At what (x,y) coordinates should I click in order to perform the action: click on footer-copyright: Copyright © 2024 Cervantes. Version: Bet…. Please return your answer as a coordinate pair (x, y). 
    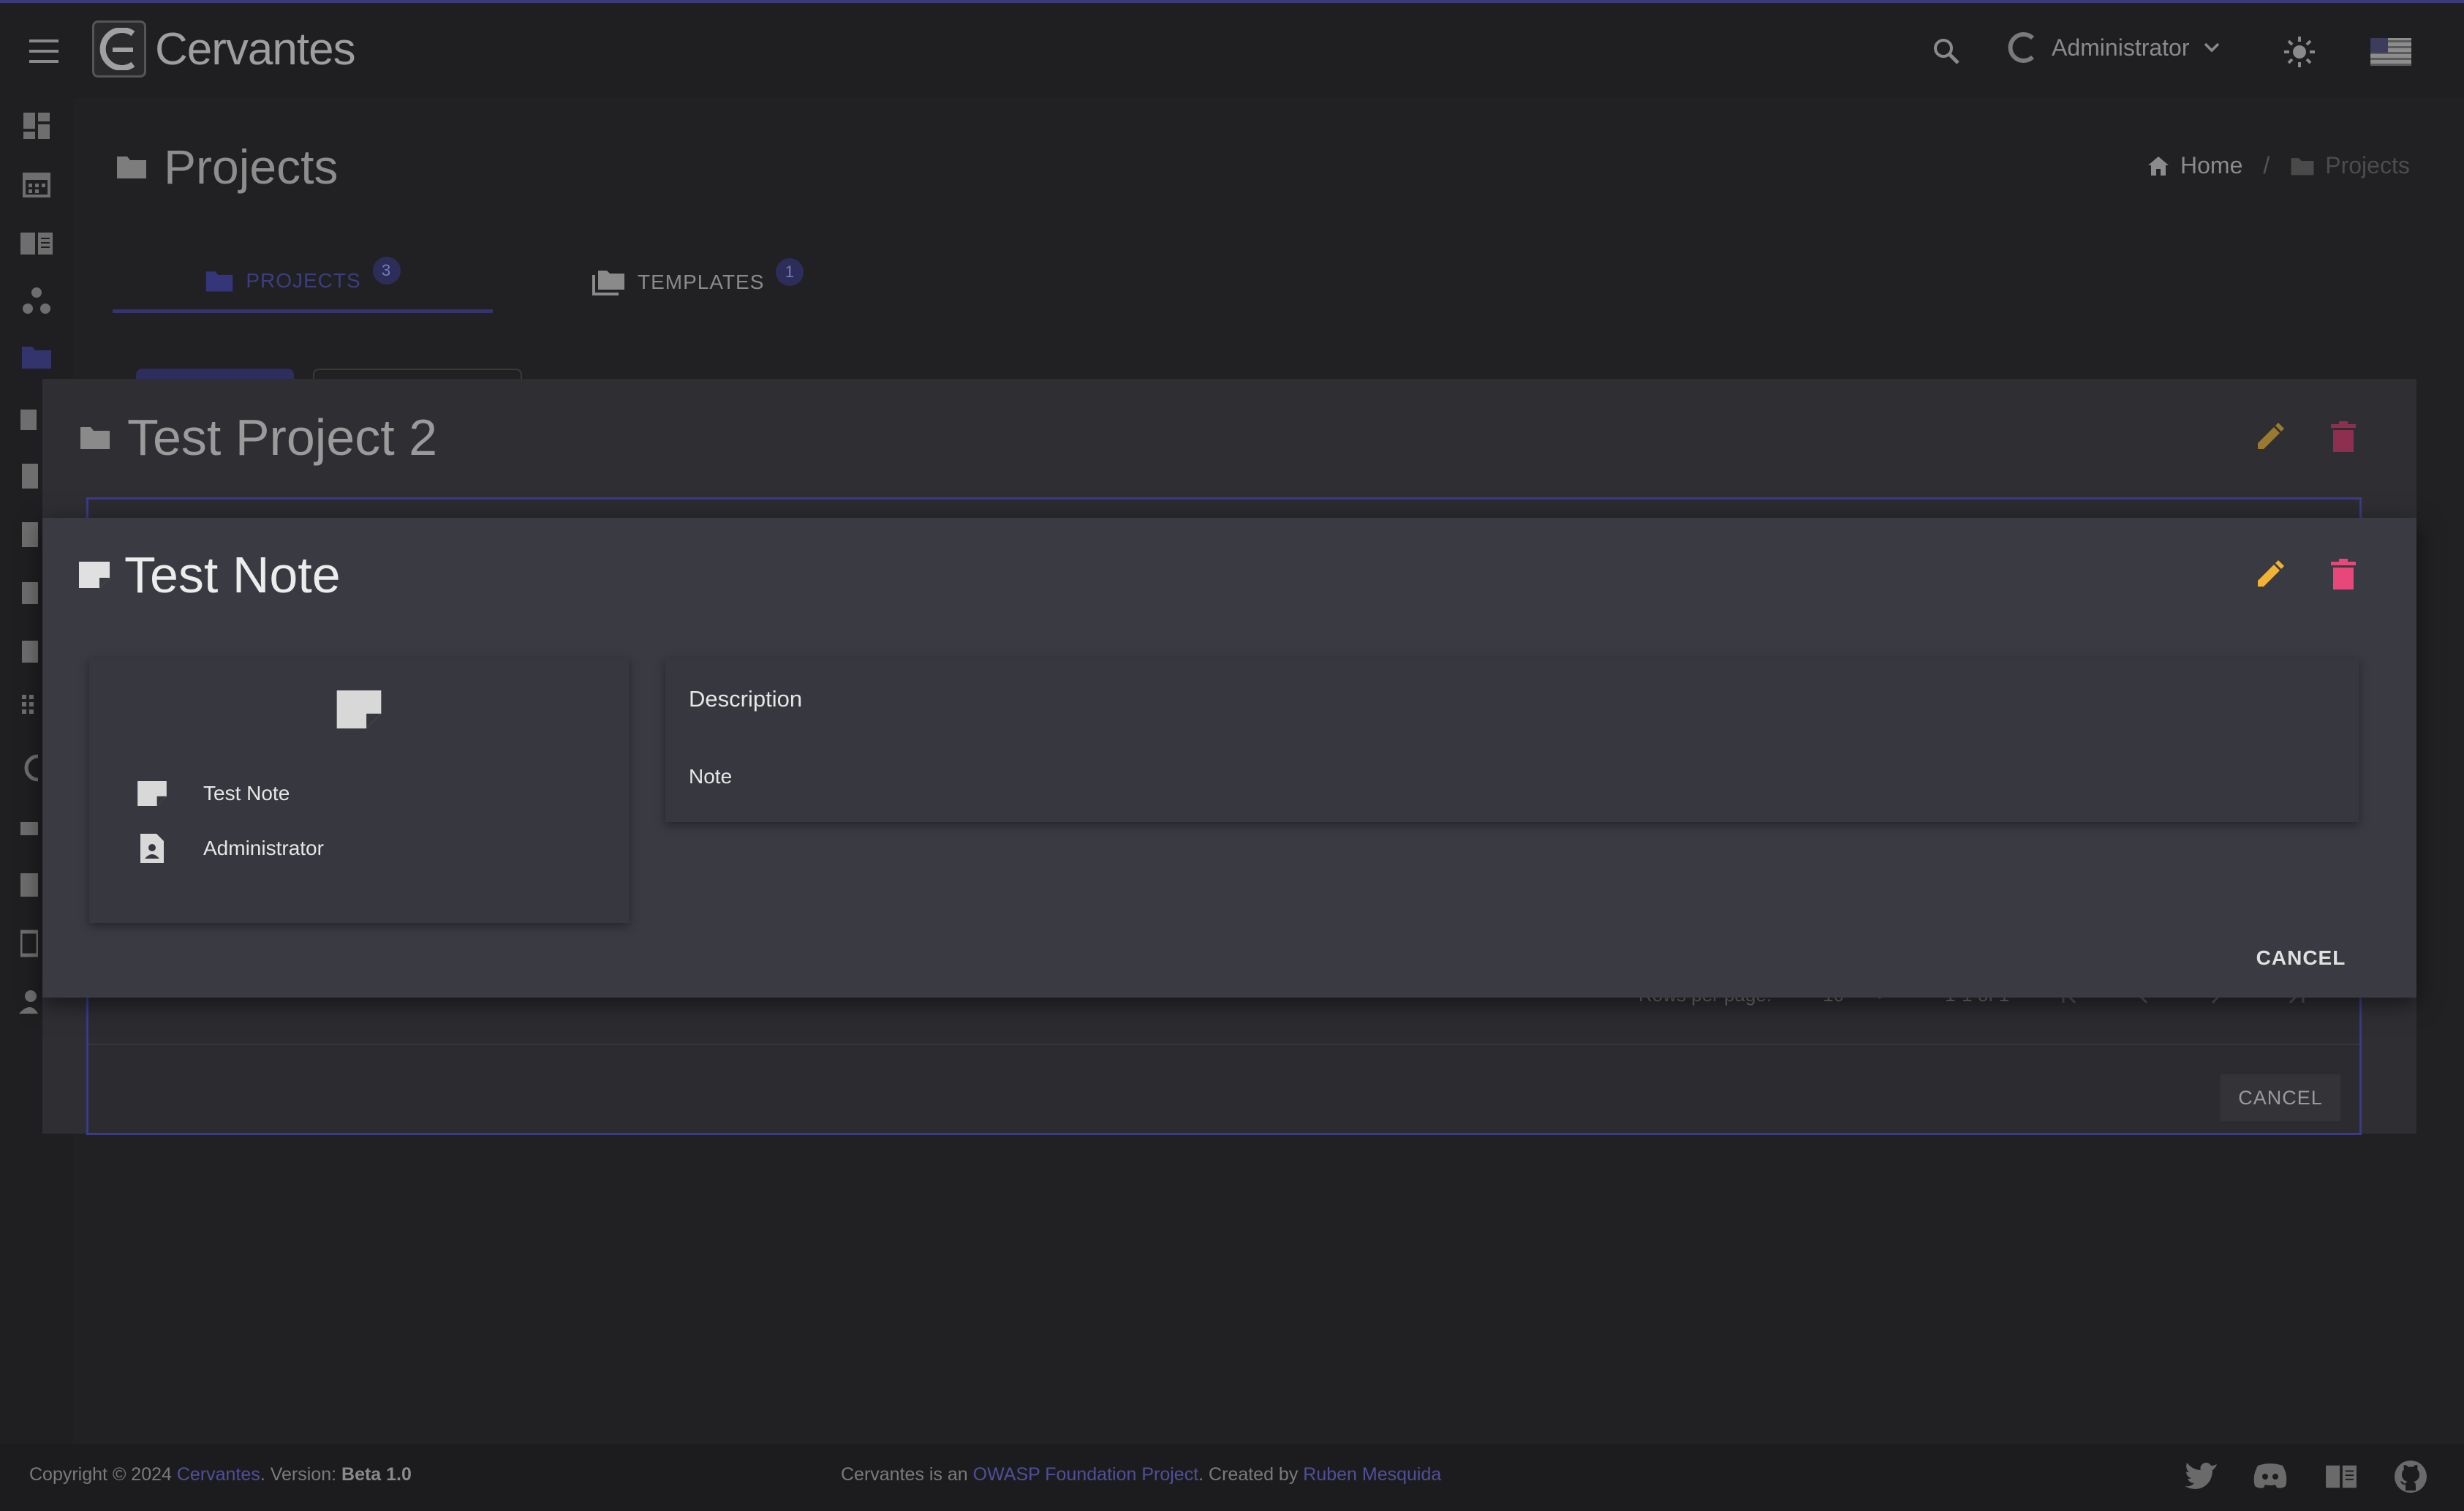
    Looking at the image, I should click on (220, 1474).